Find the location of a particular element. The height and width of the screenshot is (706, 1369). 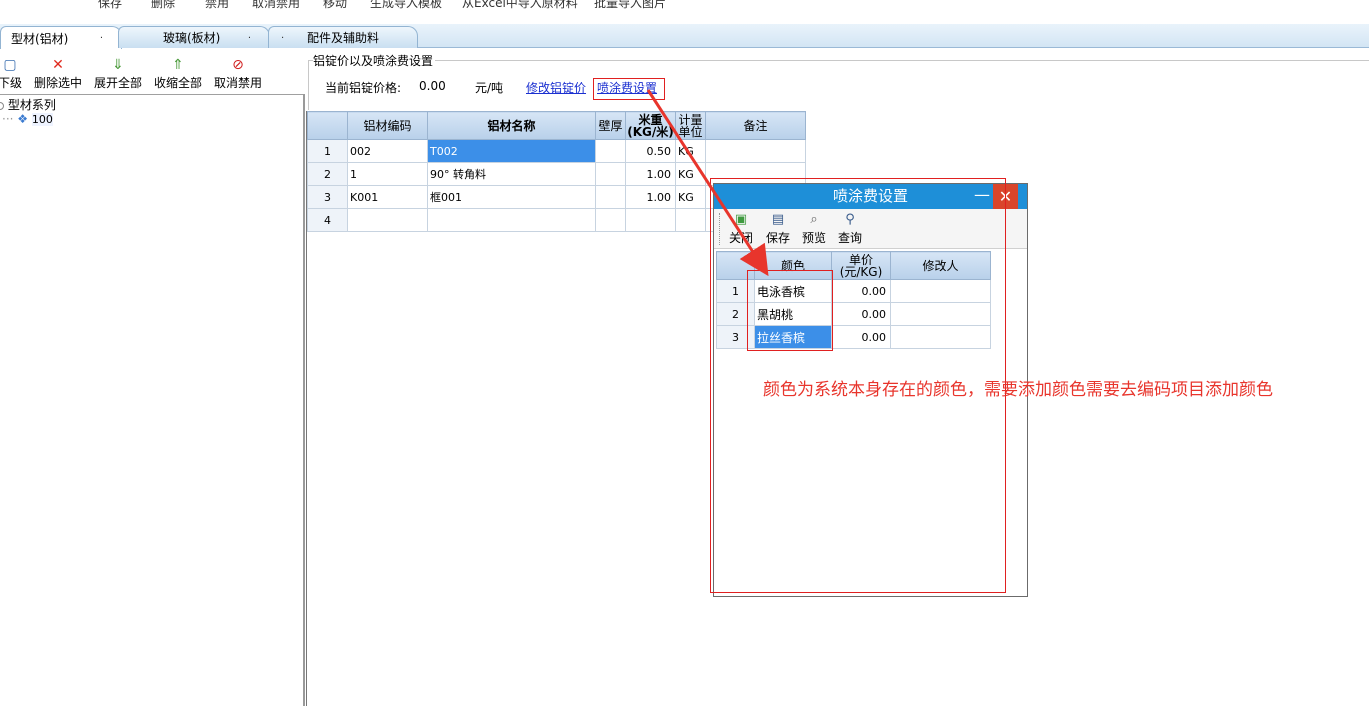

cell-note is located at coordinates (755, 151).